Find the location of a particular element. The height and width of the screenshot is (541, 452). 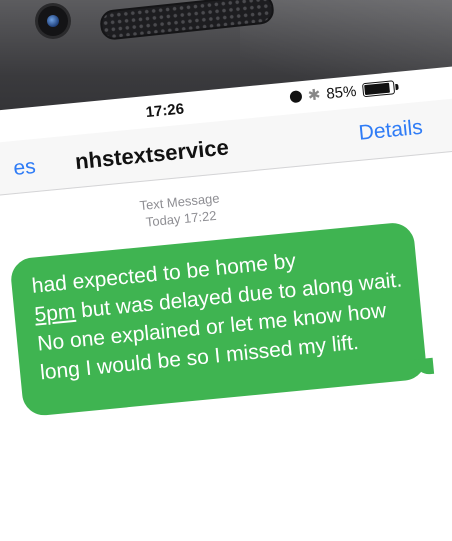

battery-icon is located at coordinates (380, 89).